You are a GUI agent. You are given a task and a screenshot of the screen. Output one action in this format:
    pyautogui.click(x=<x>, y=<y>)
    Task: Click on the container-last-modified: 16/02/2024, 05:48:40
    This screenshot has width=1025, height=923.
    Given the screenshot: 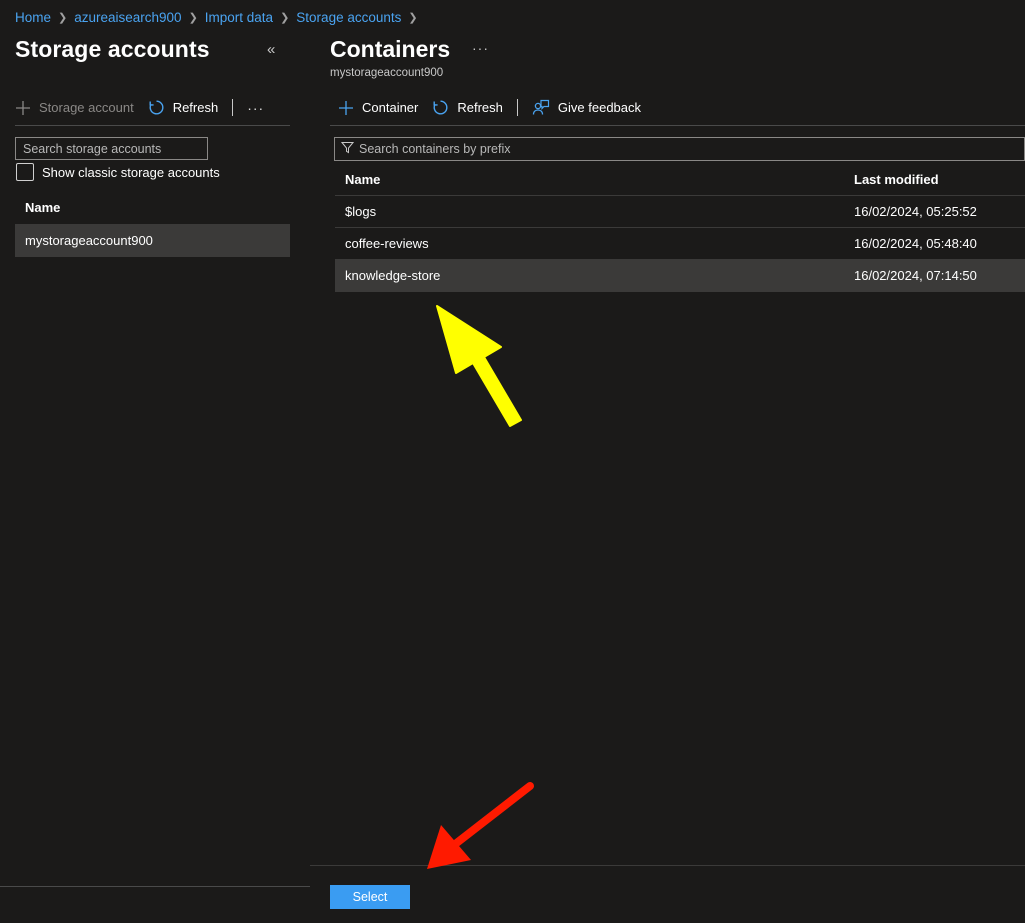 What is the action you would take?
    pyautogui.click(x=915, y=243)
    